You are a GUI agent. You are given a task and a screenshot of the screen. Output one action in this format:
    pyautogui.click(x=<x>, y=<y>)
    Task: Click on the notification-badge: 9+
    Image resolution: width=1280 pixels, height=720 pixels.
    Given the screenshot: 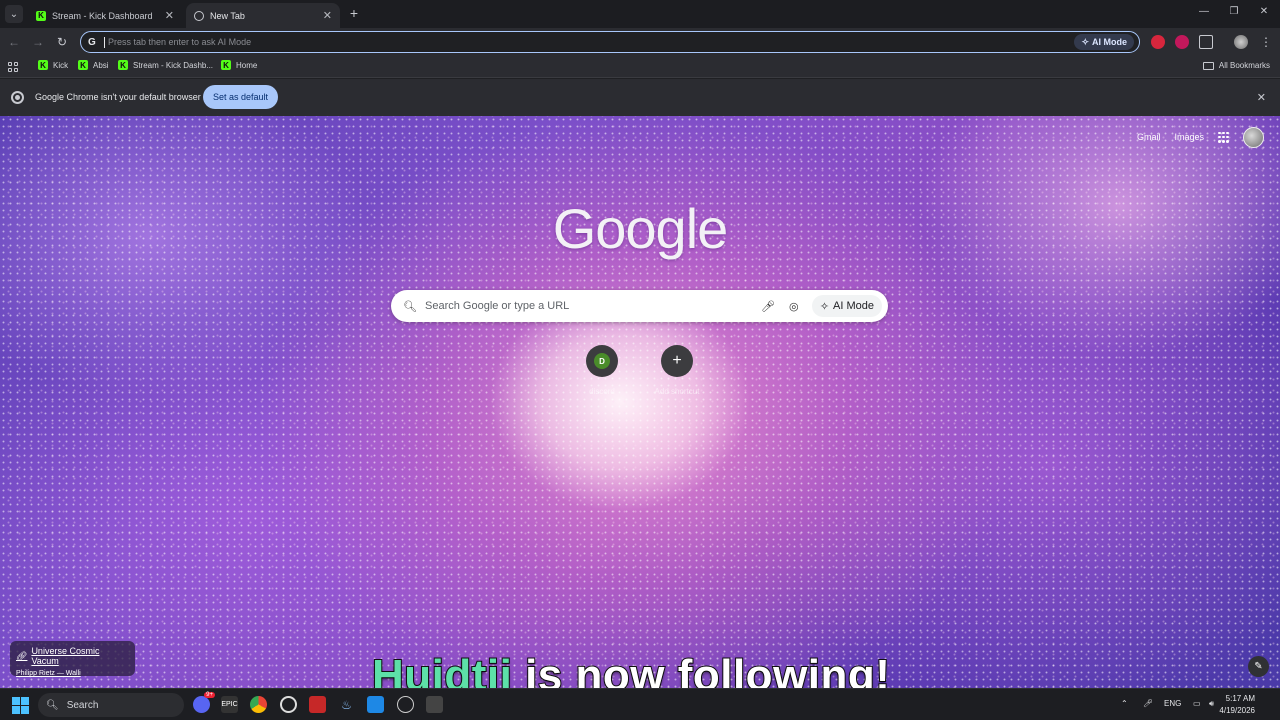 What is the action you would take?
    pyautogui.click(x=209, y=695)
    